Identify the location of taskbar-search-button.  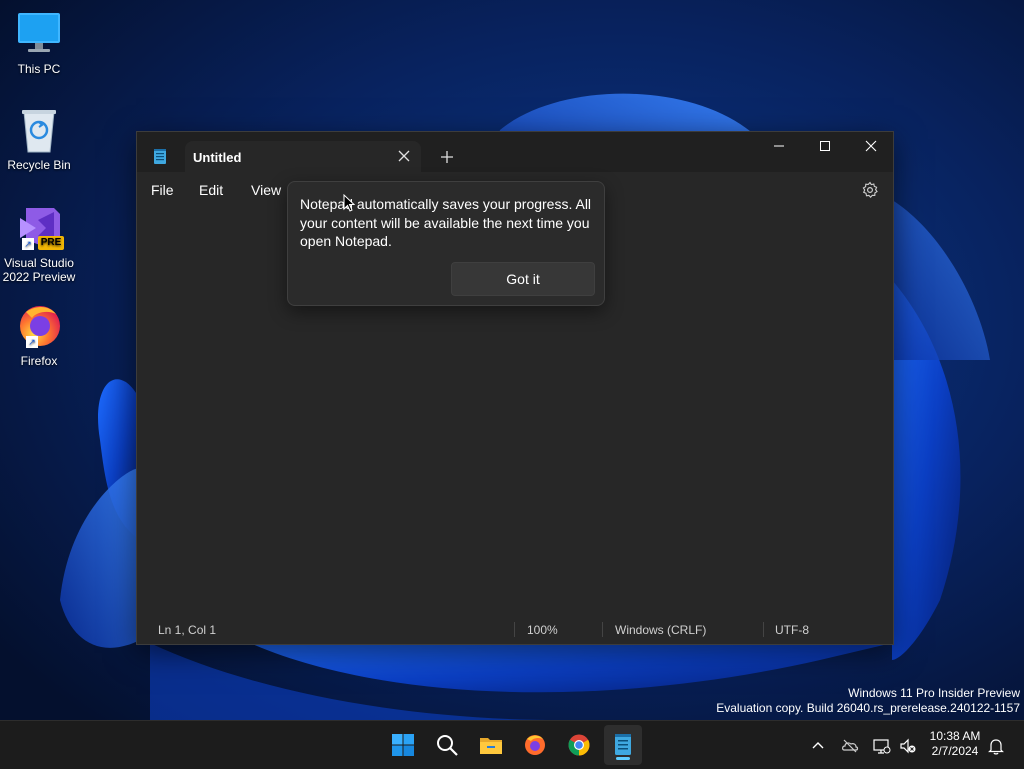
(447, 745).